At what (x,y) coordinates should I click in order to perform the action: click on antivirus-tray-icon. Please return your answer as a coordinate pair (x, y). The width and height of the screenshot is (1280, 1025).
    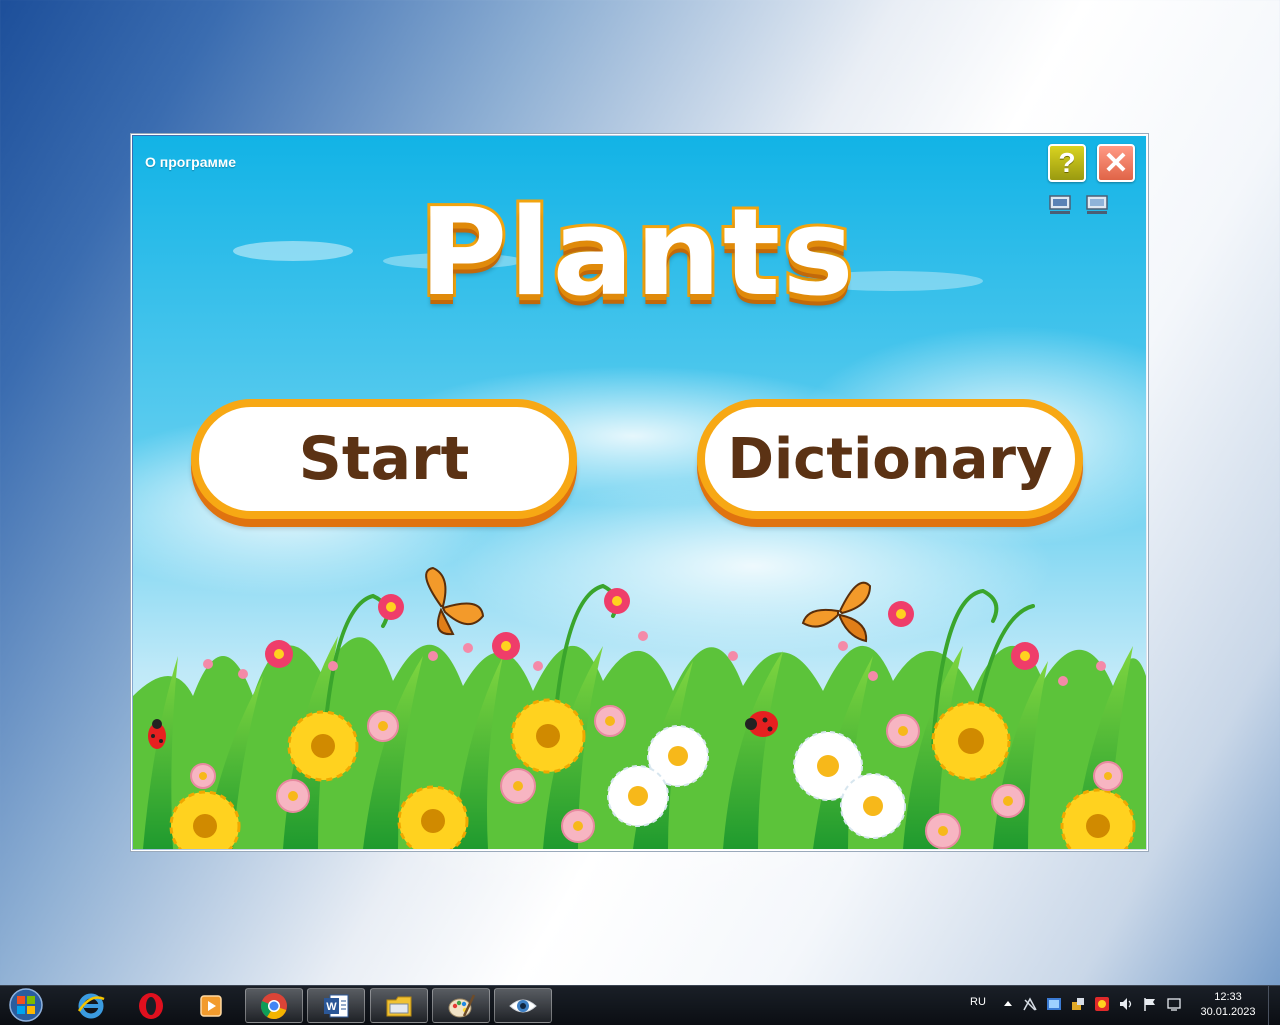
    Looking at the image, I should click on (1102, 1004).